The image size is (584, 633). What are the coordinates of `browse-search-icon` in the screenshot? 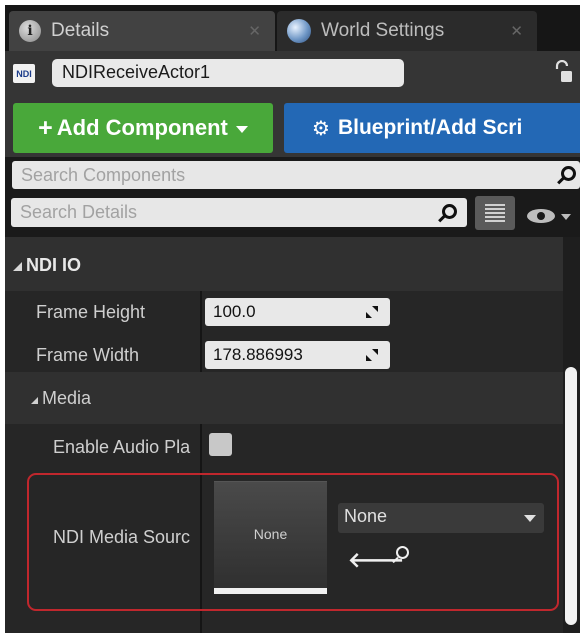 It's located at (401, 555).